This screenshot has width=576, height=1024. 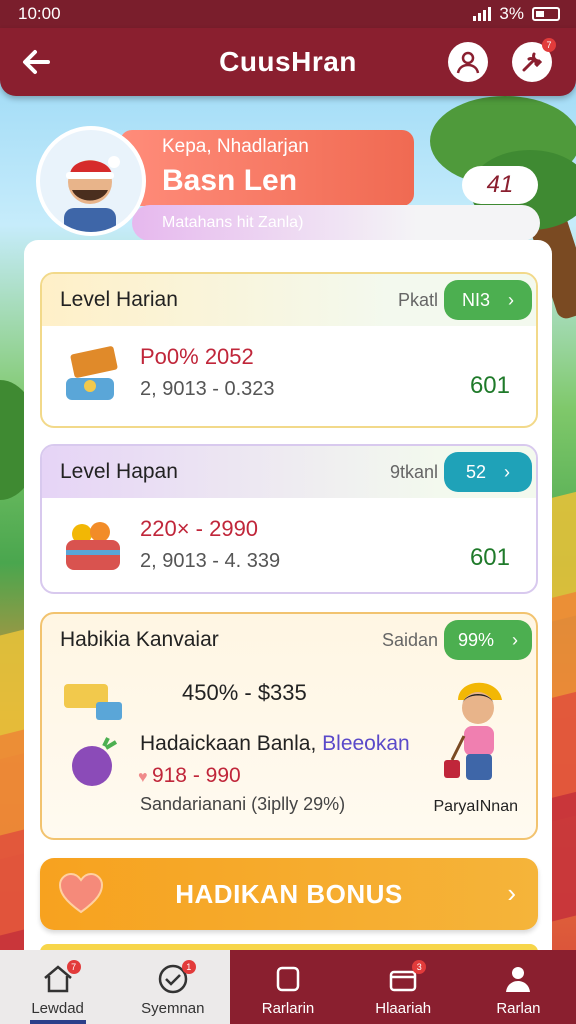 I want to click on nav-item-home: 7 Lewdad, so click(x=58, y=987).